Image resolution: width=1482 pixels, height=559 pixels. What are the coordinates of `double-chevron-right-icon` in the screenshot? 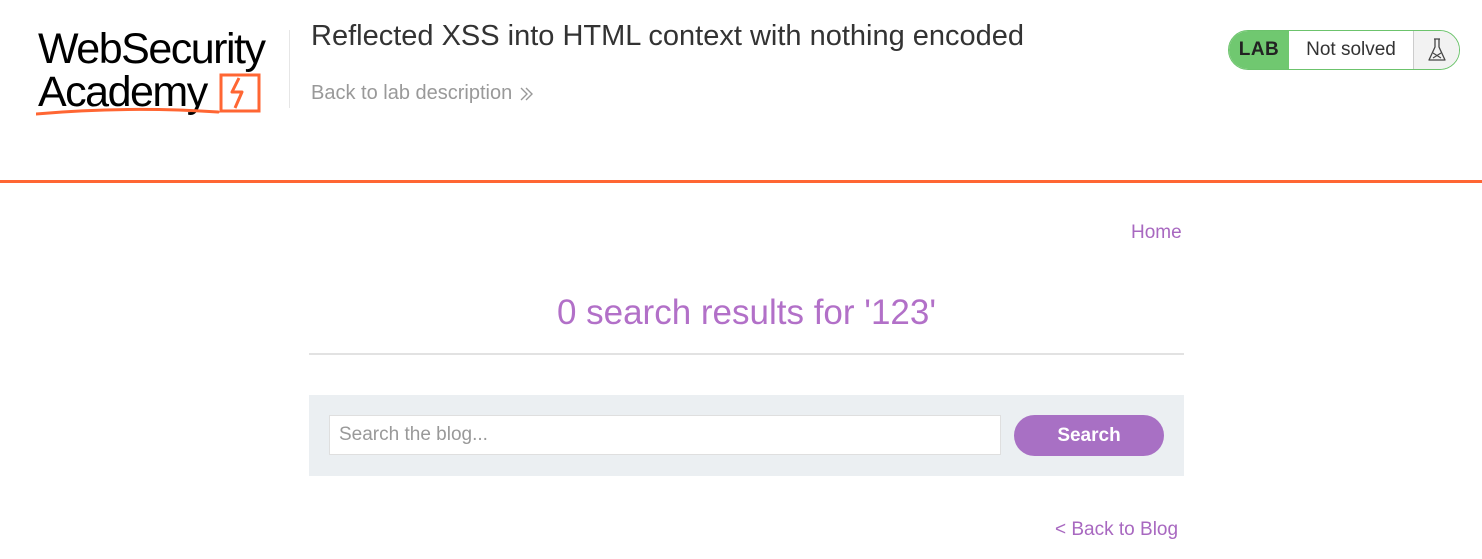 It's located at (527, 94).